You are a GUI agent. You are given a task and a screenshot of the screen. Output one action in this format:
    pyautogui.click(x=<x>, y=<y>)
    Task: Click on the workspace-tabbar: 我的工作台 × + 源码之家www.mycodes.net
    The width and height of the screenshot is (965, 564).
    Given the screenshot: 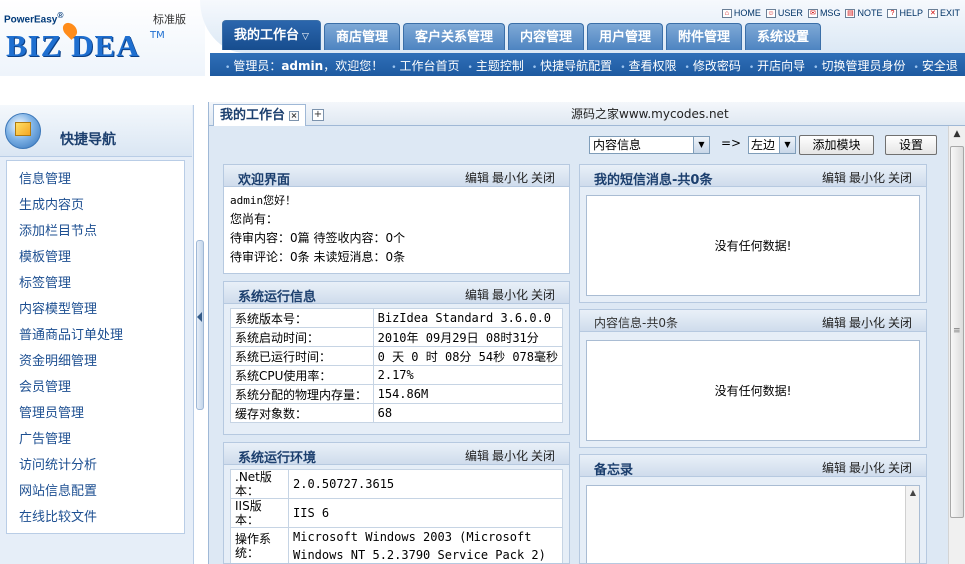 What is the action you would take?
    pyautogui.click(x=587, y=114)
    